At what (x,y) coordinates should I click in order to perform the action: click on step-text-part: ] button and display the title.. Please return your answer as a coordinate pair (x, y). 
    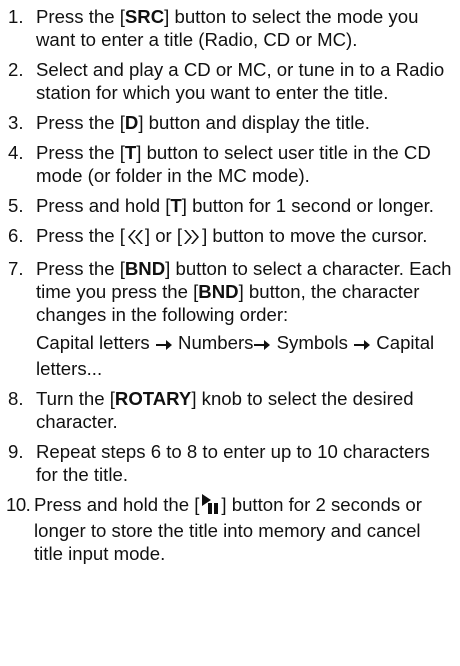
    Looking at the image, I should click on (254, 122).